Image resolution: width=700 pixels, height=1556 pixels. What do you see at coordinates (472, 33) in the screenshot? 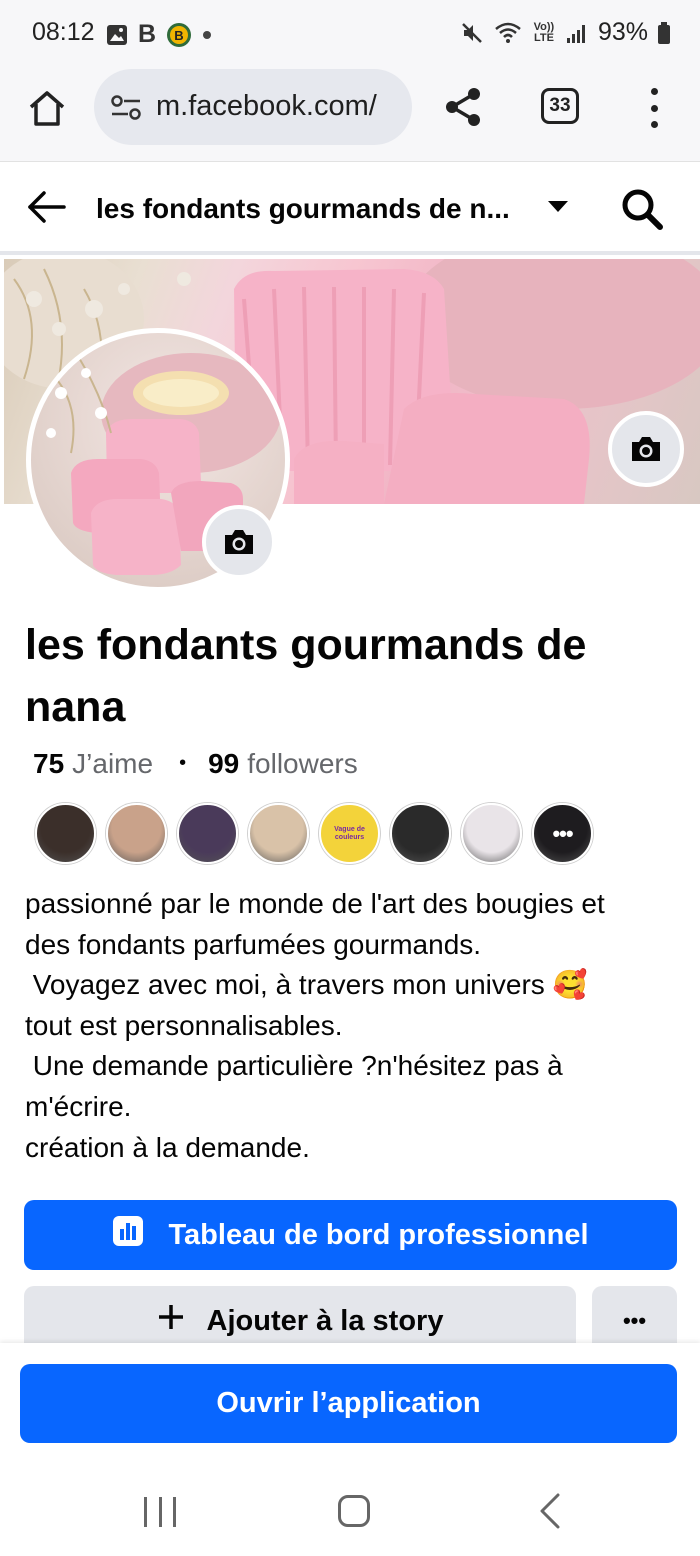
I see `mute-icon` at bounding box center [472, 33].